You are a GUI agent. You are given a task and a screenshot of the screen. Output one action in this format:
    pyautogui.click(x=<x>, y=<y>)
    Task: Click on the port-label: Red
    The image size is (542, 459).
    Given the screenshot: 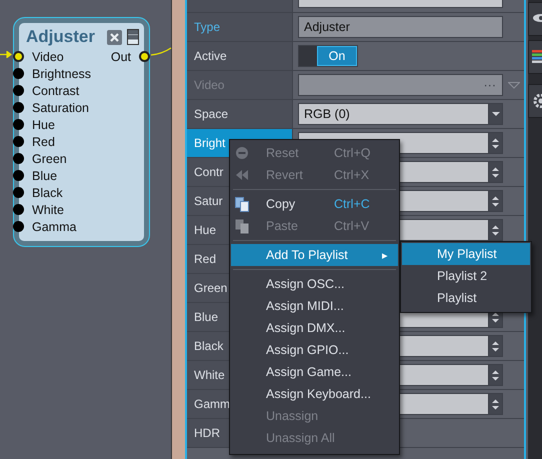 What is the action you would take?
    pyautogui.click(x=43, y=141)
    